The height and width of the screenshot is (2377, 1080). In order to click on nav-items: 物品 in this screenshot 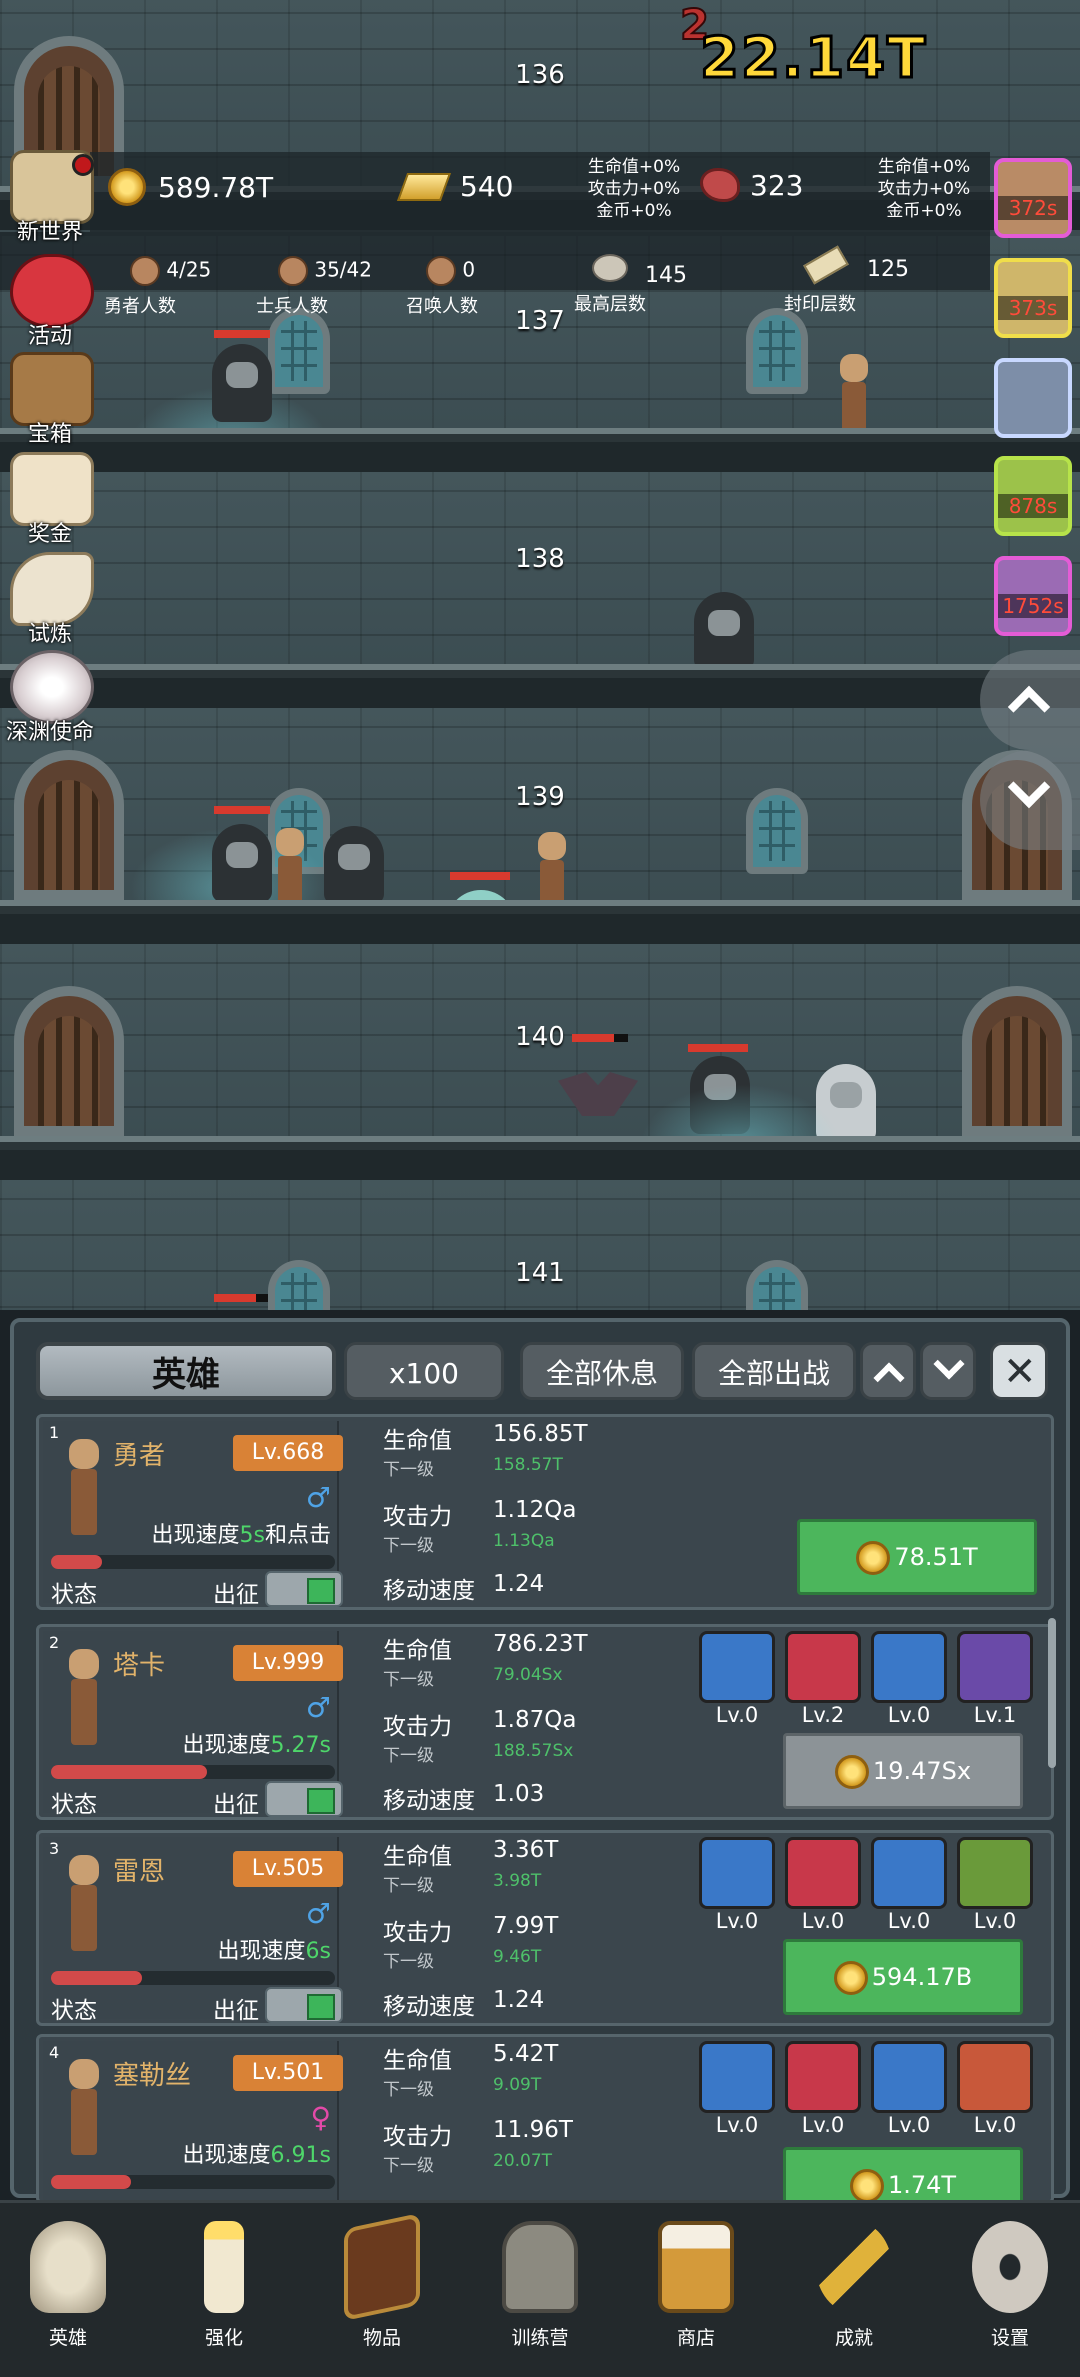, I will do `click(382, 2286)`.